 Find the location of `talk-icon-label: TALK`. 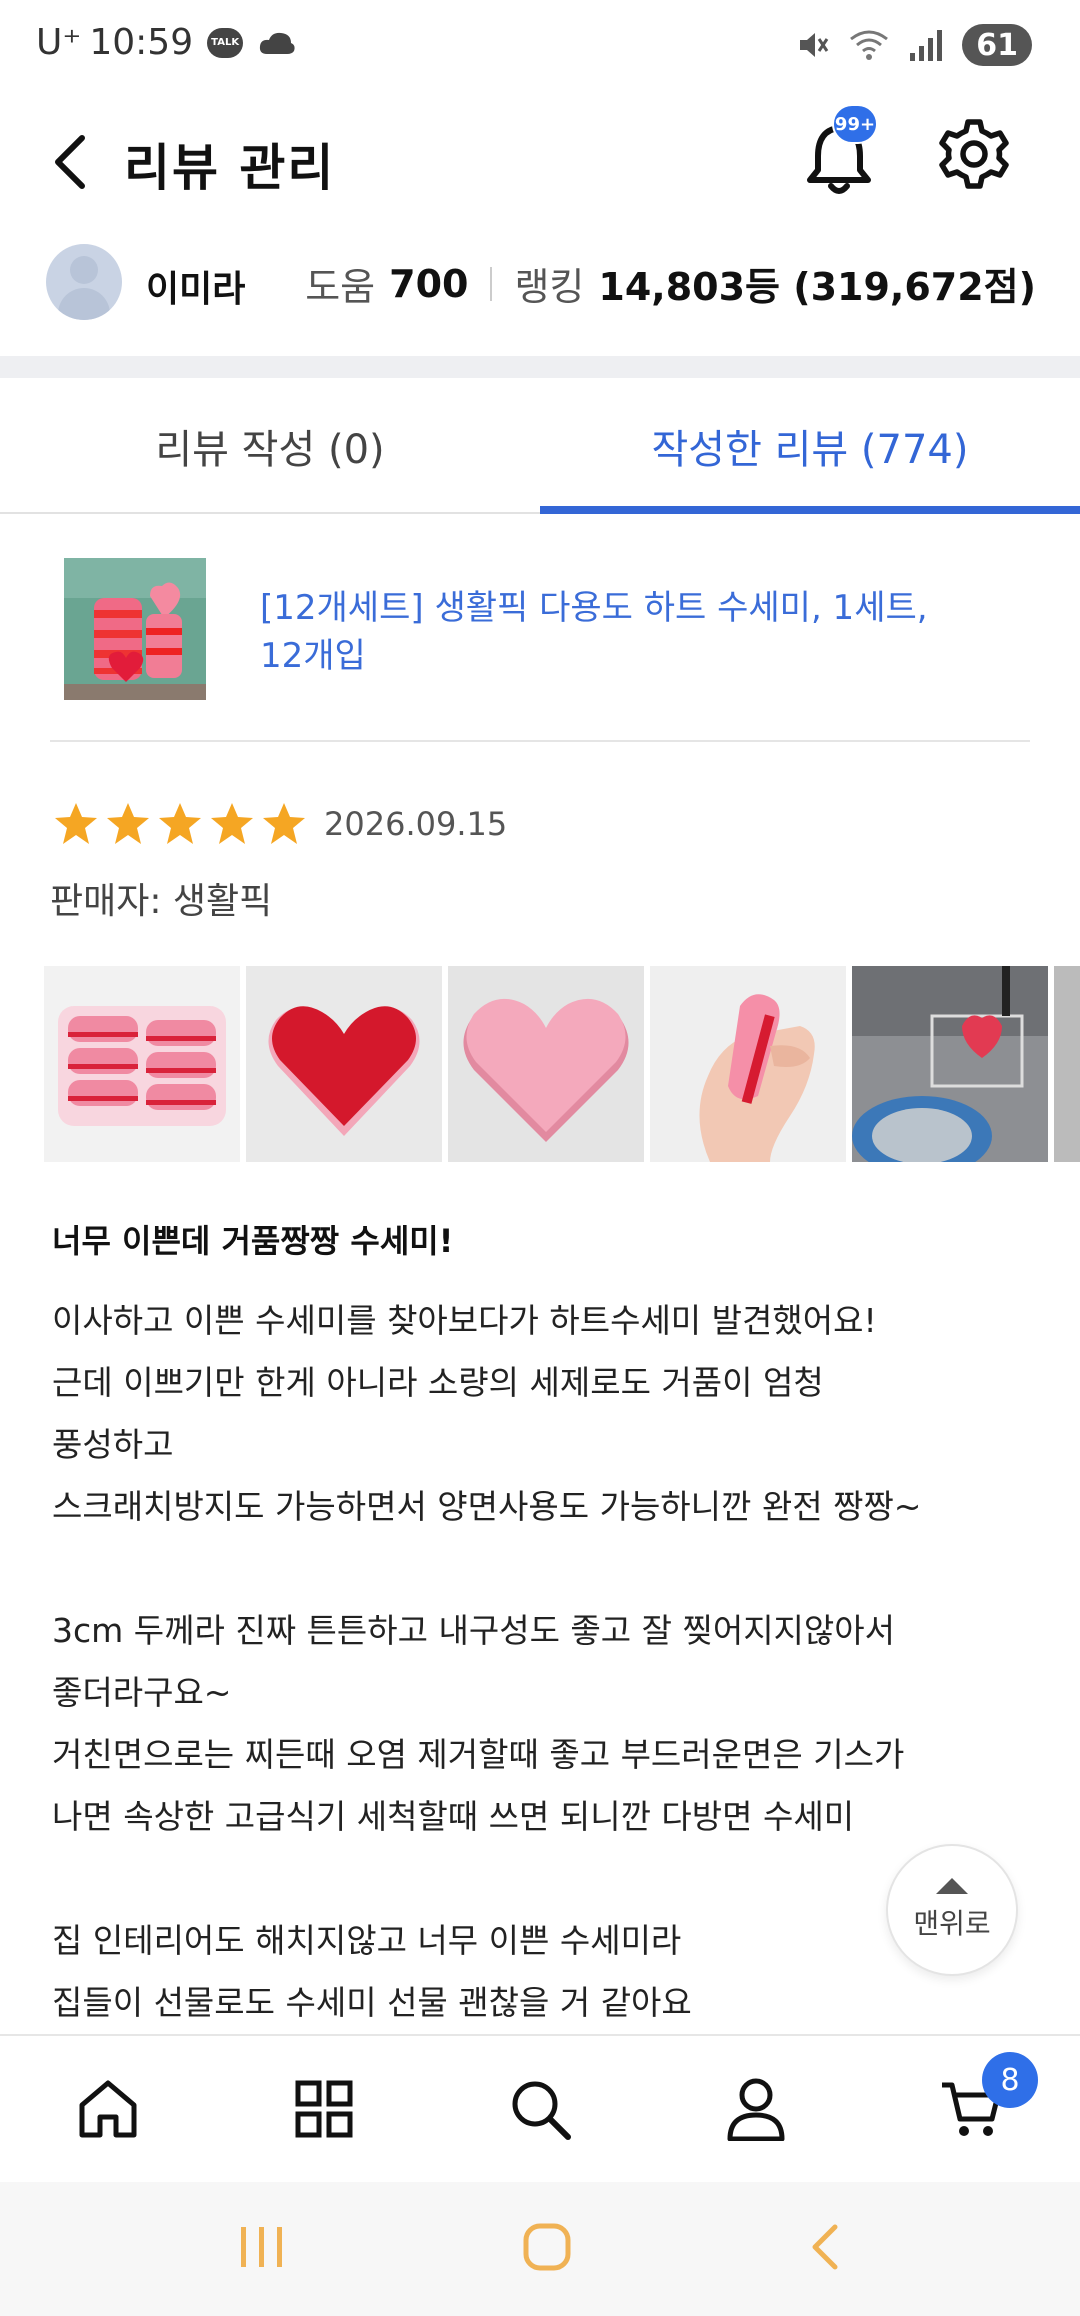

talk-icon-label: TALK is located at coordinates (225, 42).